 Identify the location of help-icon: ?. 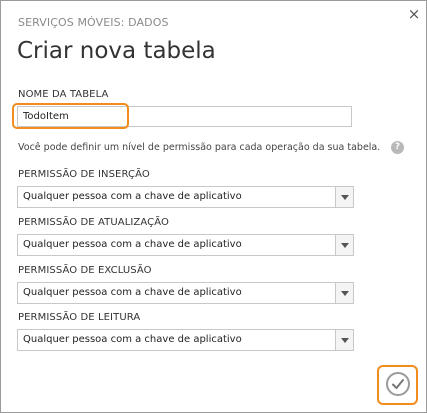
(397, 147).